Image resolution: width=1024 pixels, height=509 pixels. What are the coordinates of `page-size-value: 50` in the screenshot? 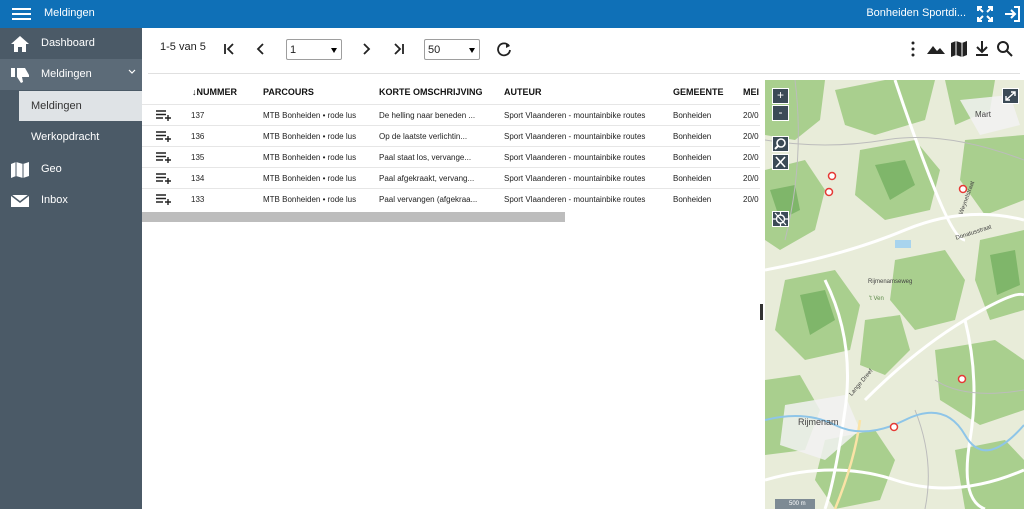 It's located at (434, 50).